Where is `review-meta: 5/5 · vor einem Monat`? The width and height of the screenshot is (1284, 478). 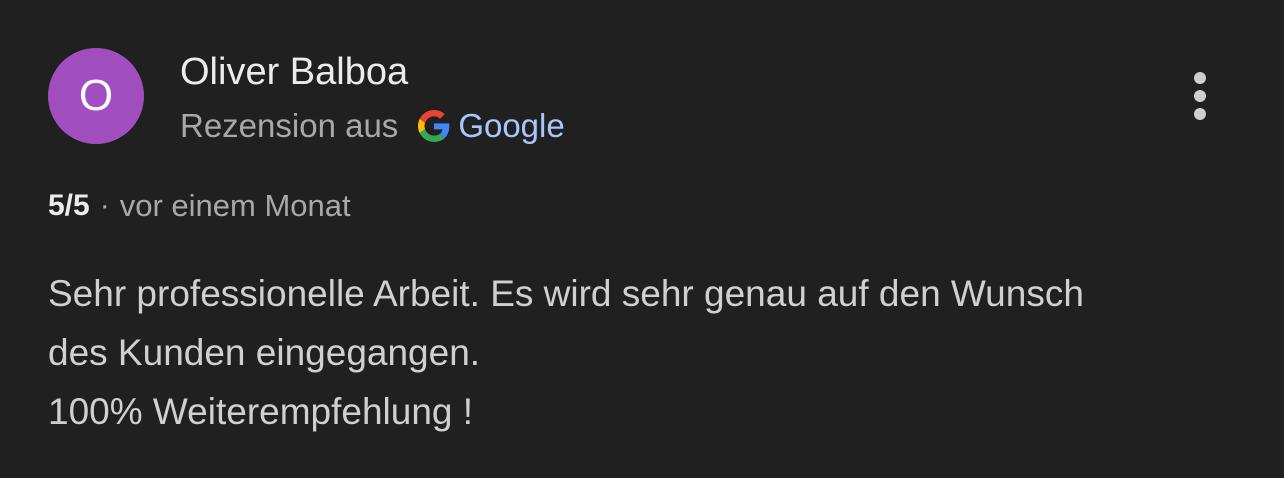
review-meta: 5/5 · vor einem Monat is located at coordinates (199, 206).